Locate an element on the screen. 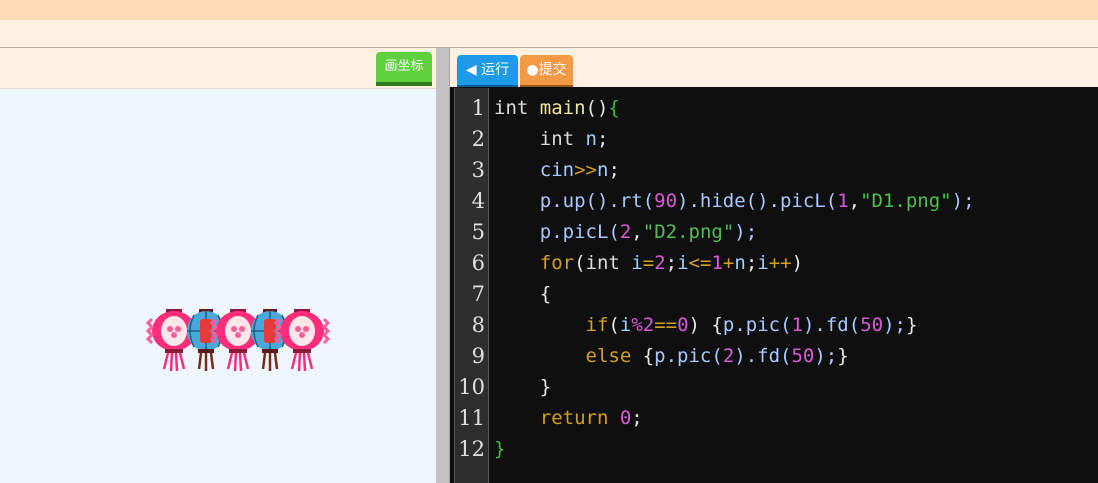 The image size is (1098, 483). code-line: cin>>n; is located at coordinates (557, 170).